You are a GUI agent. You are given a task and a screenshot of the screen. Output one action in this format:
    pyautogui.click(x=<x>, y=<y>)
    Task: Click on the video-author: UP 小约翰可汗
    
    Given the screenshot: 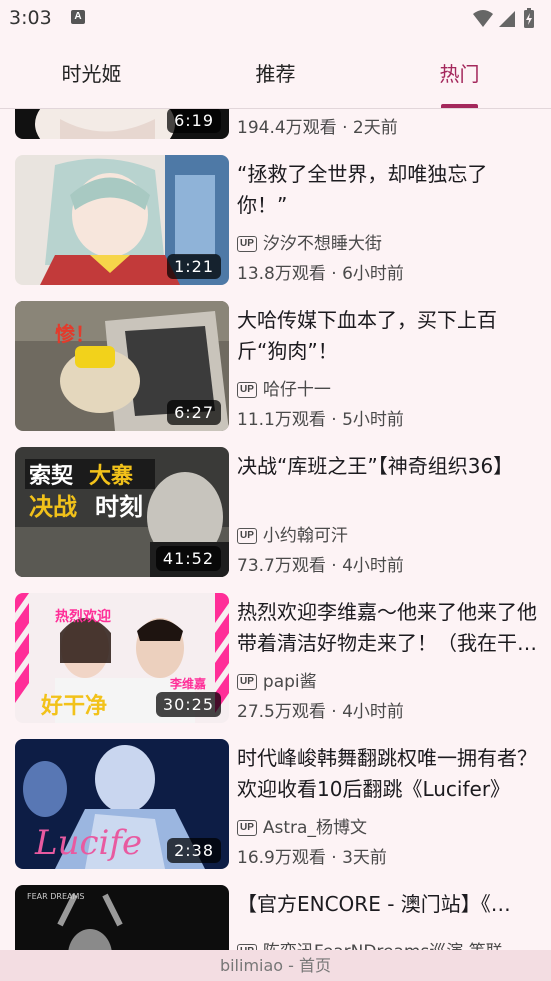 What is the action you would take?
    pyautogui.click(x=292, y=533)
    